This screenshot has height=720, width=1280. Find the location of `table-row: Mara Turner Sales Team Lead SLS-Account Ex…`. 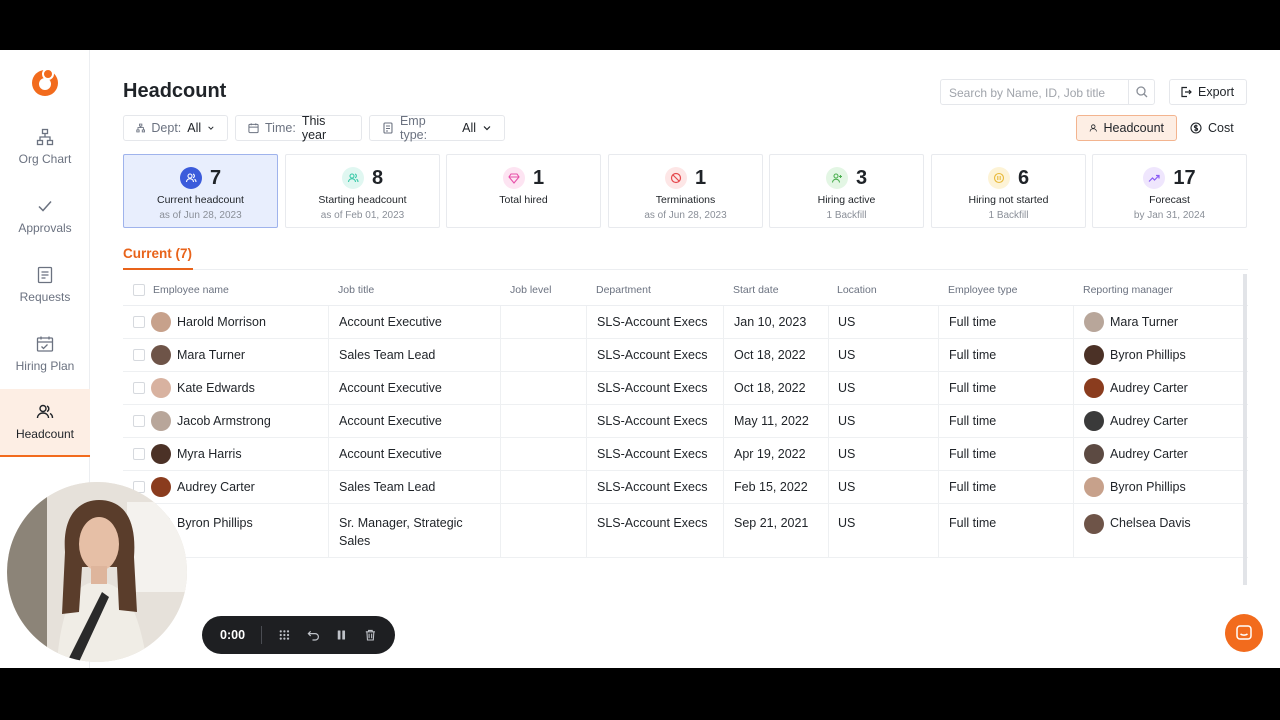

table-row: Mara Turner Sales Team Lead SLS-Account Ex… is located at coordinates (685, 355).